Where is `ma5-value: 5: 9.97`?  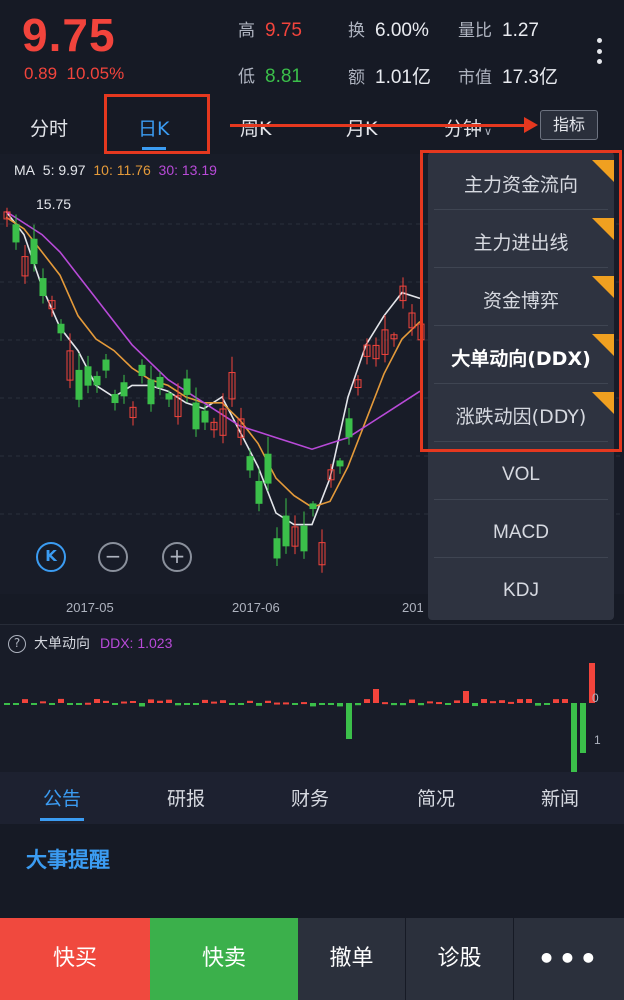
ma5-value: 5: 9.97 is located at coordinates (64, 170).